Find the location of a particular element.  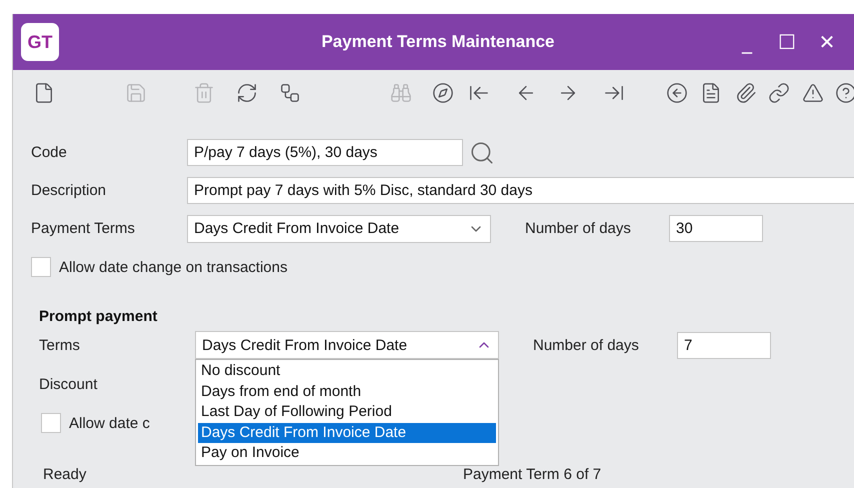

dropdown-option: No discount is located at coordinates (347, 371).